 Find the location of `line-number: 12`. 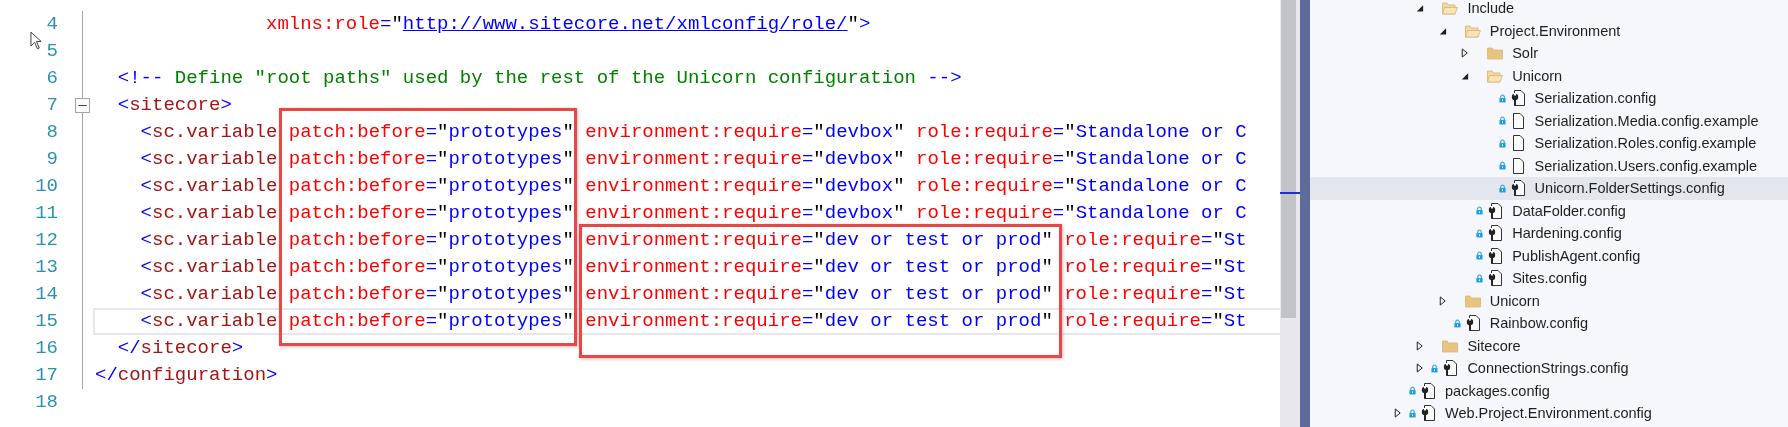

line-number: 12 is located at coordinates (46, 240).